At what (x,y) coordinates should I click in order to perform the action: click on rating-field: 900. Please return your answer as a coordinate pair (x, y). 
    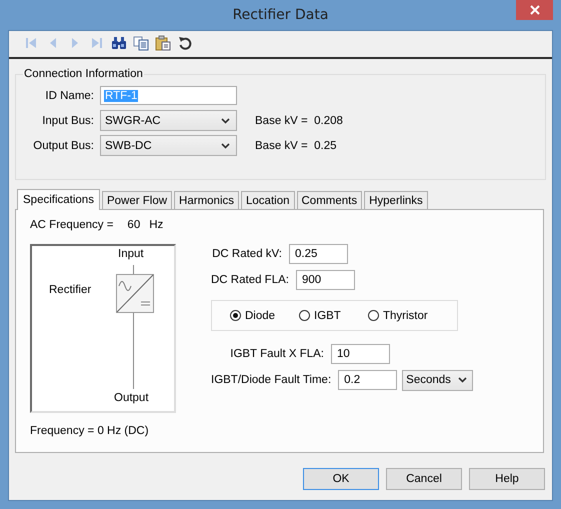
    Looking at the image, I should click on (325, 280).